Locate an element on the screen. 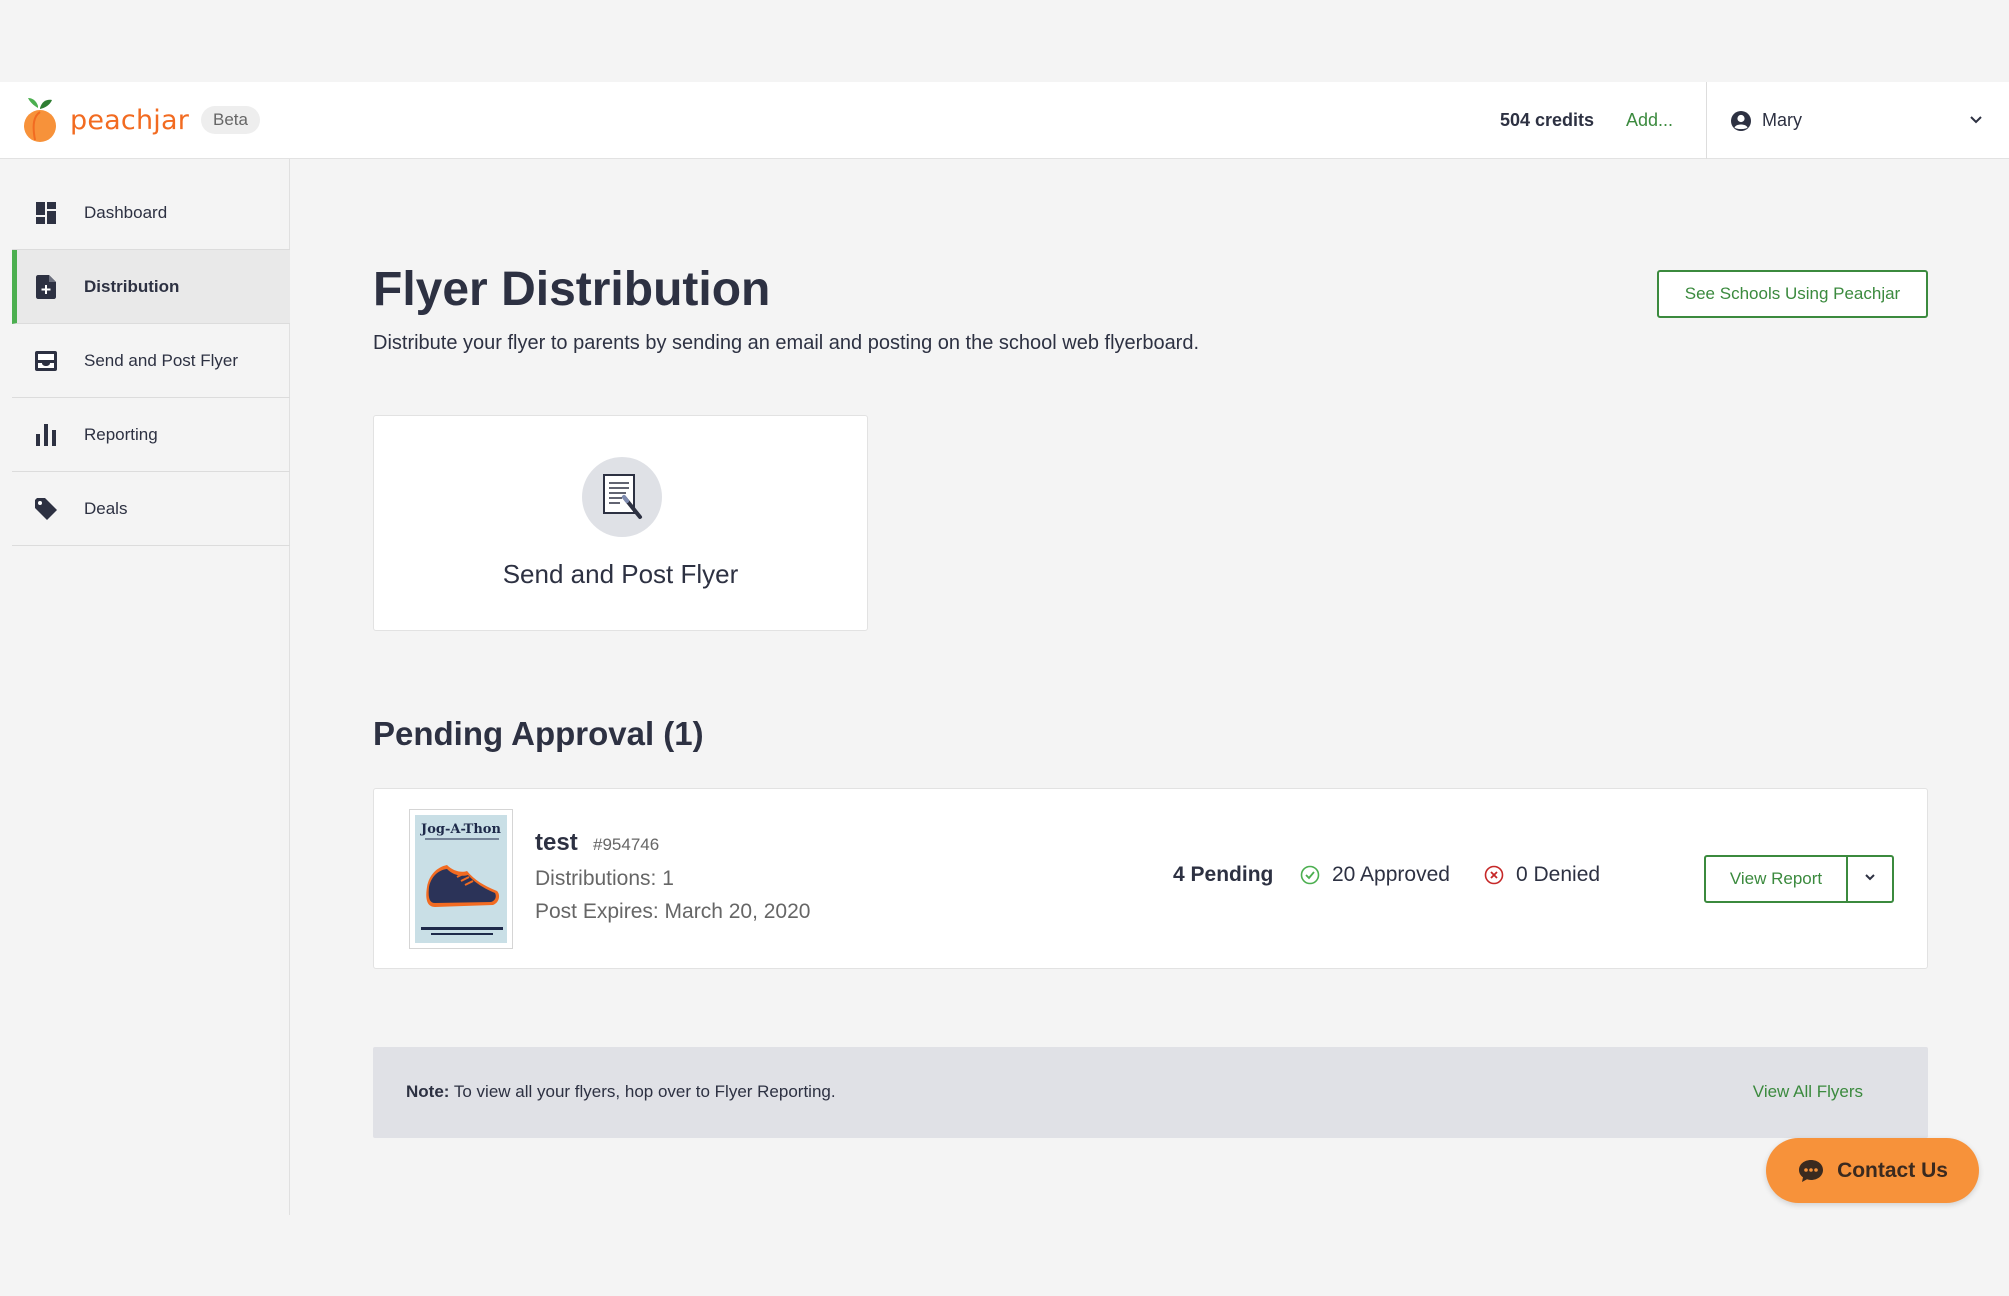  chat-bubble-icon is located at coordinates (1811, 1171).